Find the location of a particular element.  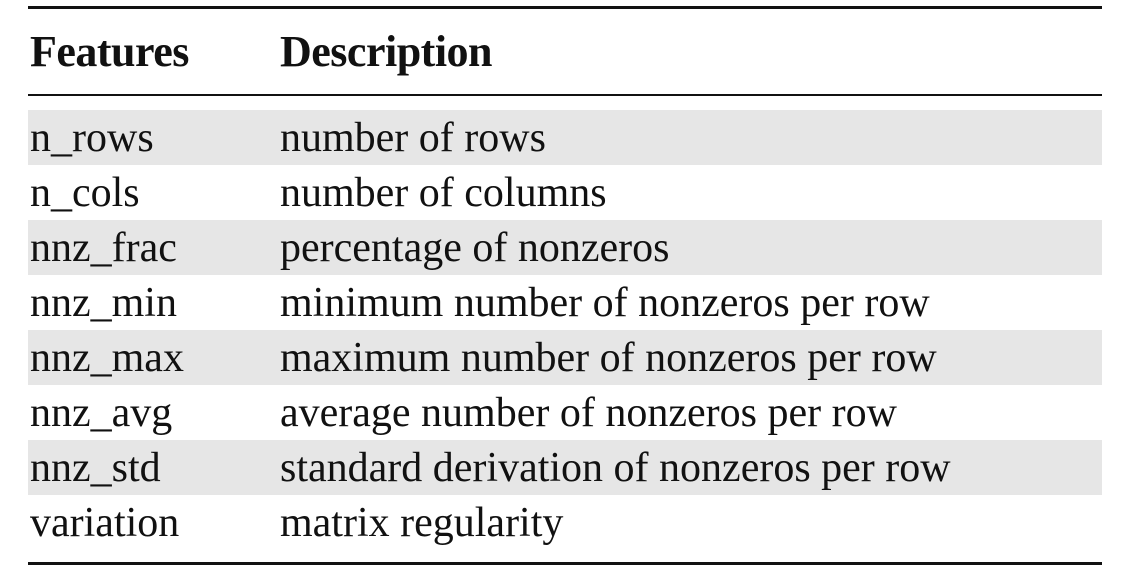

table-row: n_rows number of rows is located at coordinates (565, 137).